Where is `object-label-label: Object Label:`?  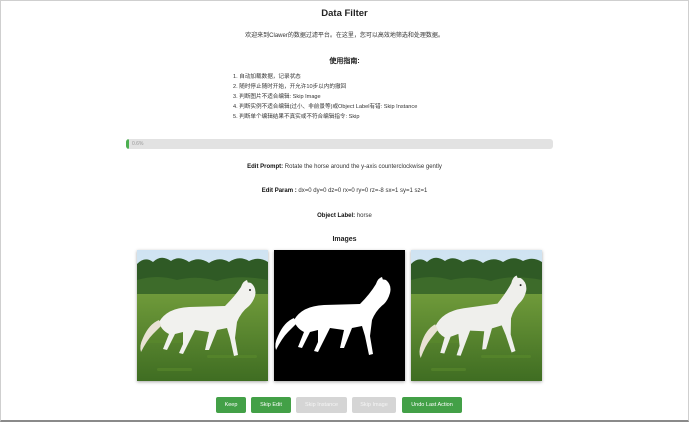
object-label-label: Object Label: is located at coordinates (336, 216).